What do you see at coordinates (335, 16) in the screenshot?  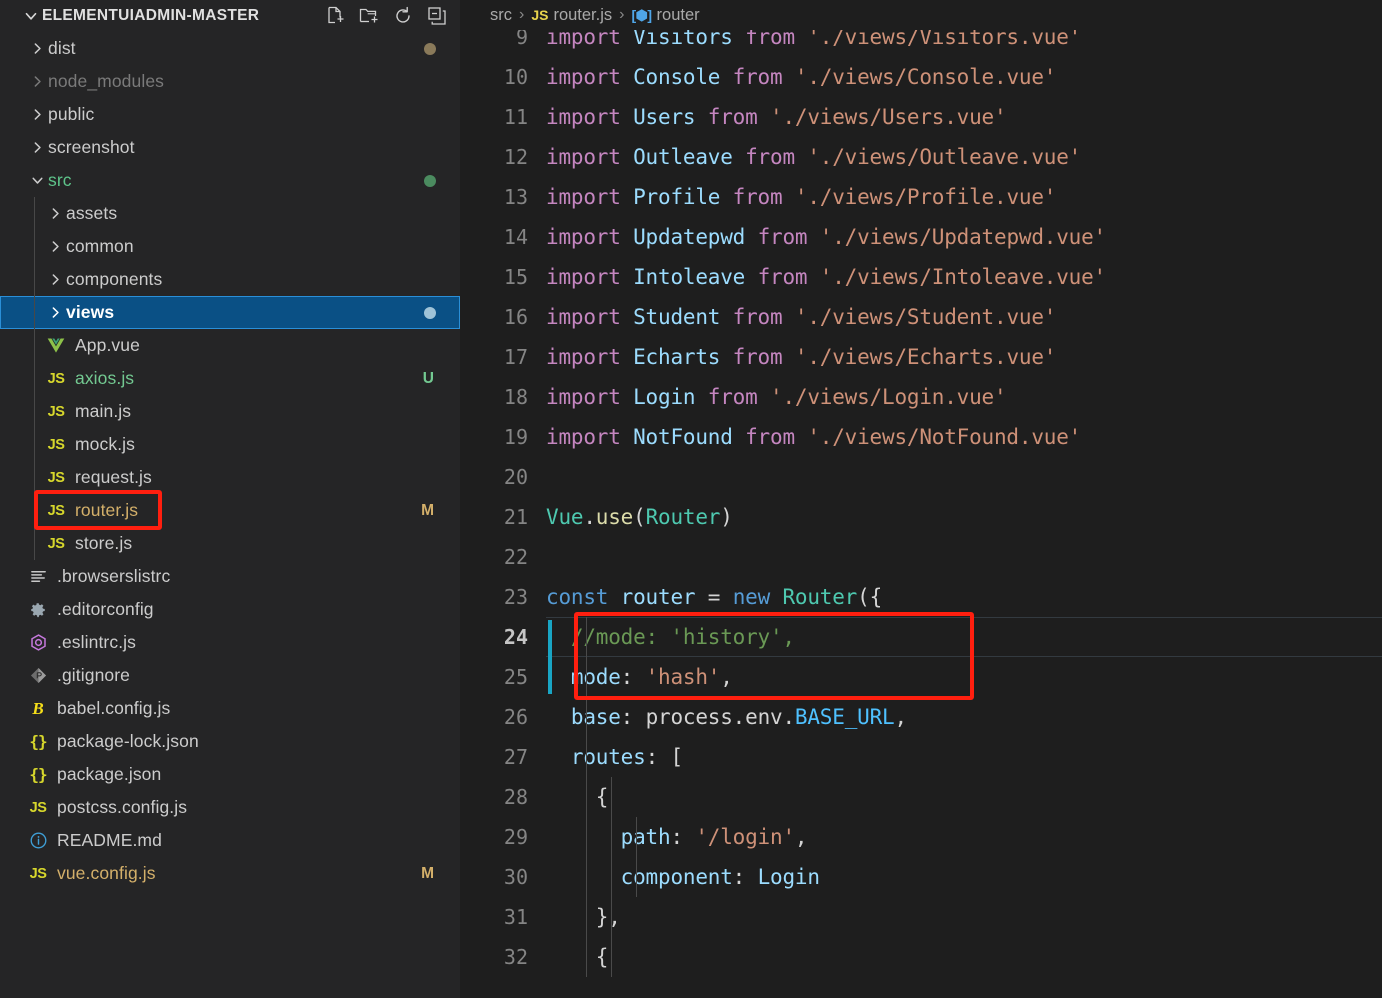 I see `new-file-icon` at bounding box center [335, 16].